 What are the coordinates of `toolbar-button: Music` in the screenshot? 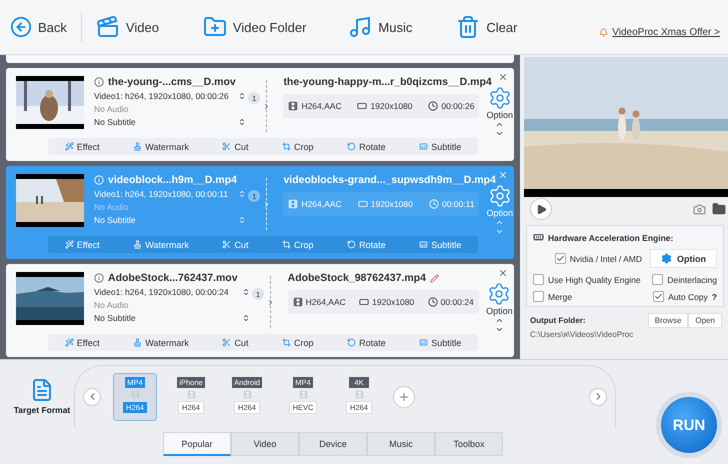 It's located at (380, 27).